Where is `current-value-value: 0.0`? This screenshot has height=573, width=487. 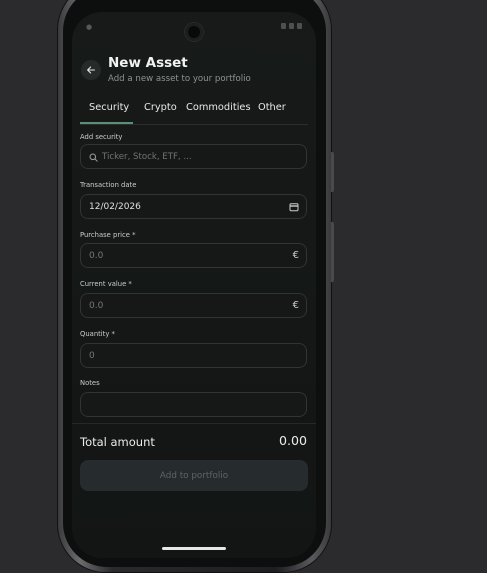
current-value-value: 0.0 is located at coordinates (96, 306).